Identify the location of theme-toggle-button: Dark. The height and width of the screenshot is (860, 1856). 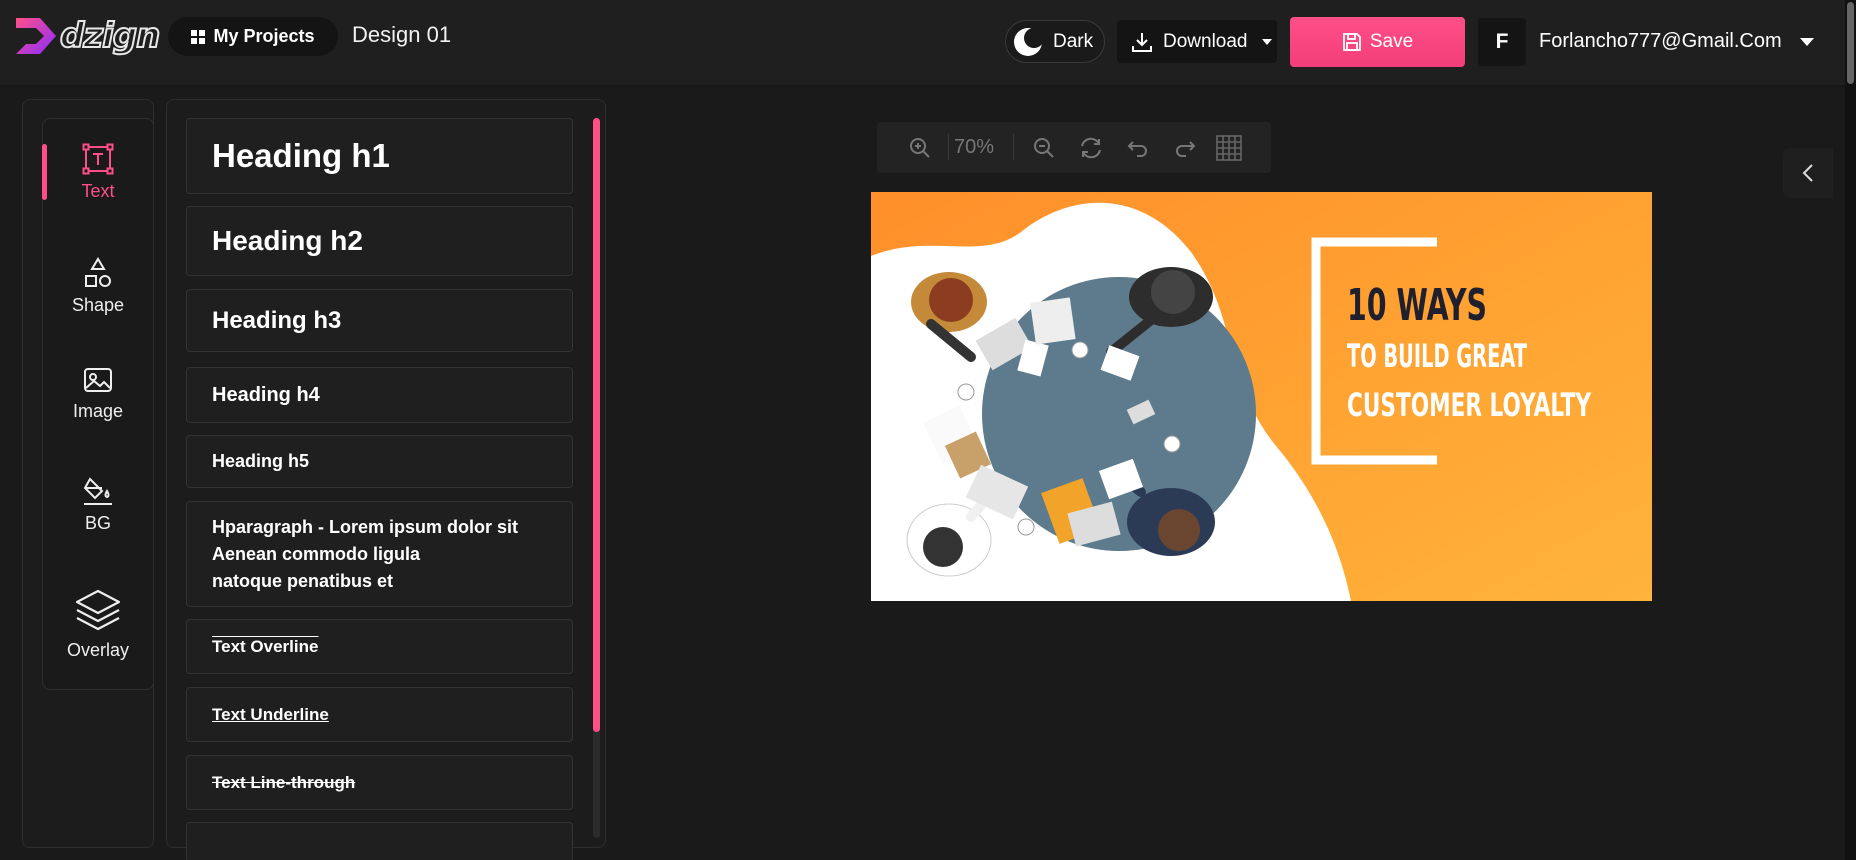
(1055, 41).